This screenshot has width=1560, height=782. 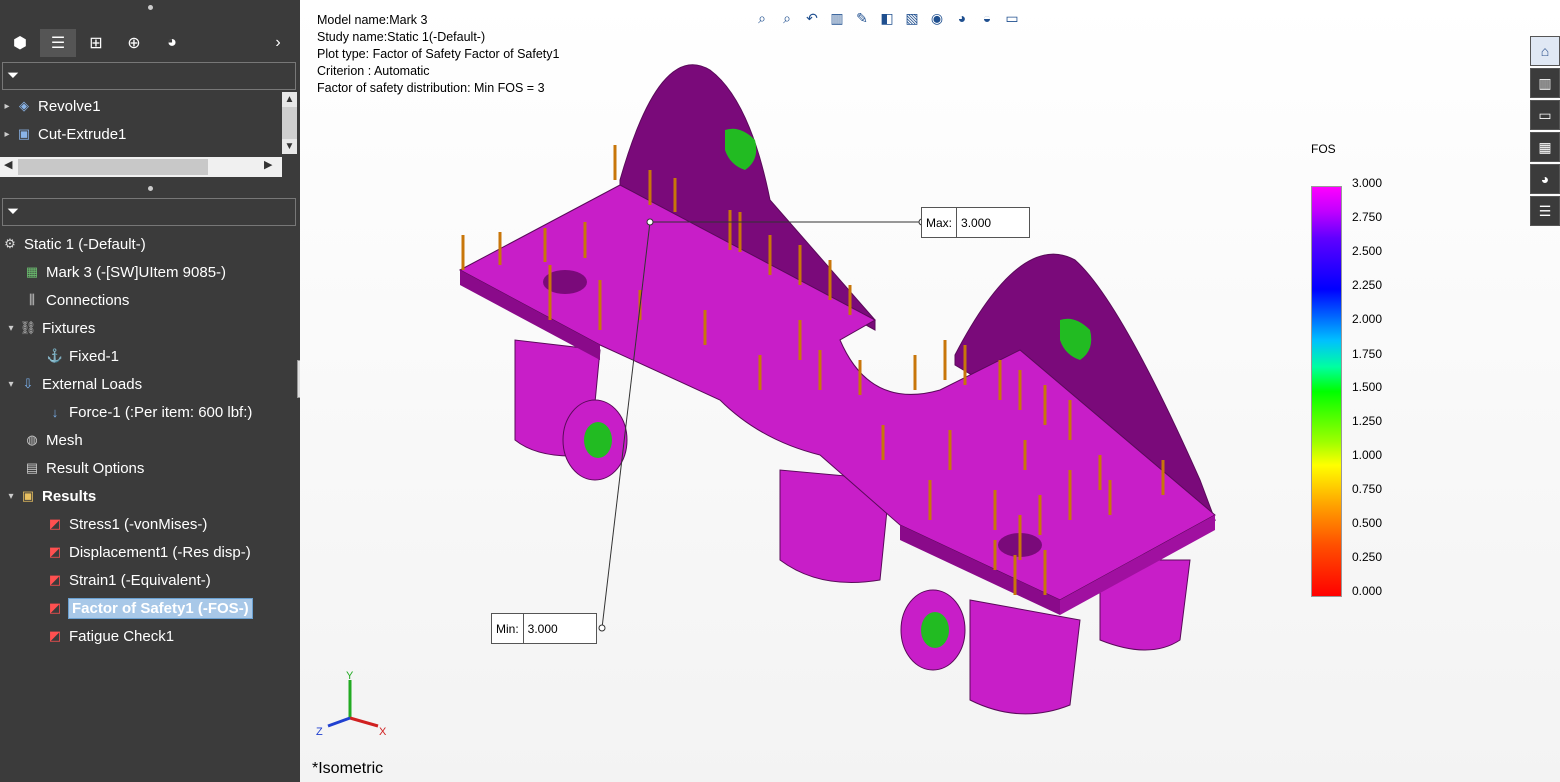 I want to click on tree-item-static1: ⚙ Static 1 (-Default-), so click(x=150, y=244).